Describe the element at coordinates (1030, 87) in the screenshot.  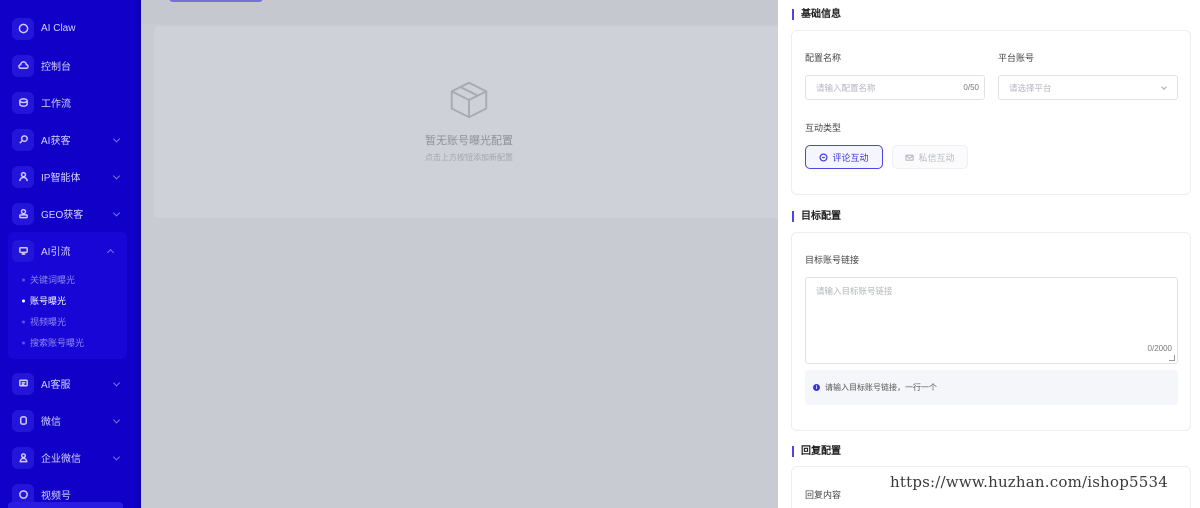
I see `platform-placeholder: 请选择平台` at that location.